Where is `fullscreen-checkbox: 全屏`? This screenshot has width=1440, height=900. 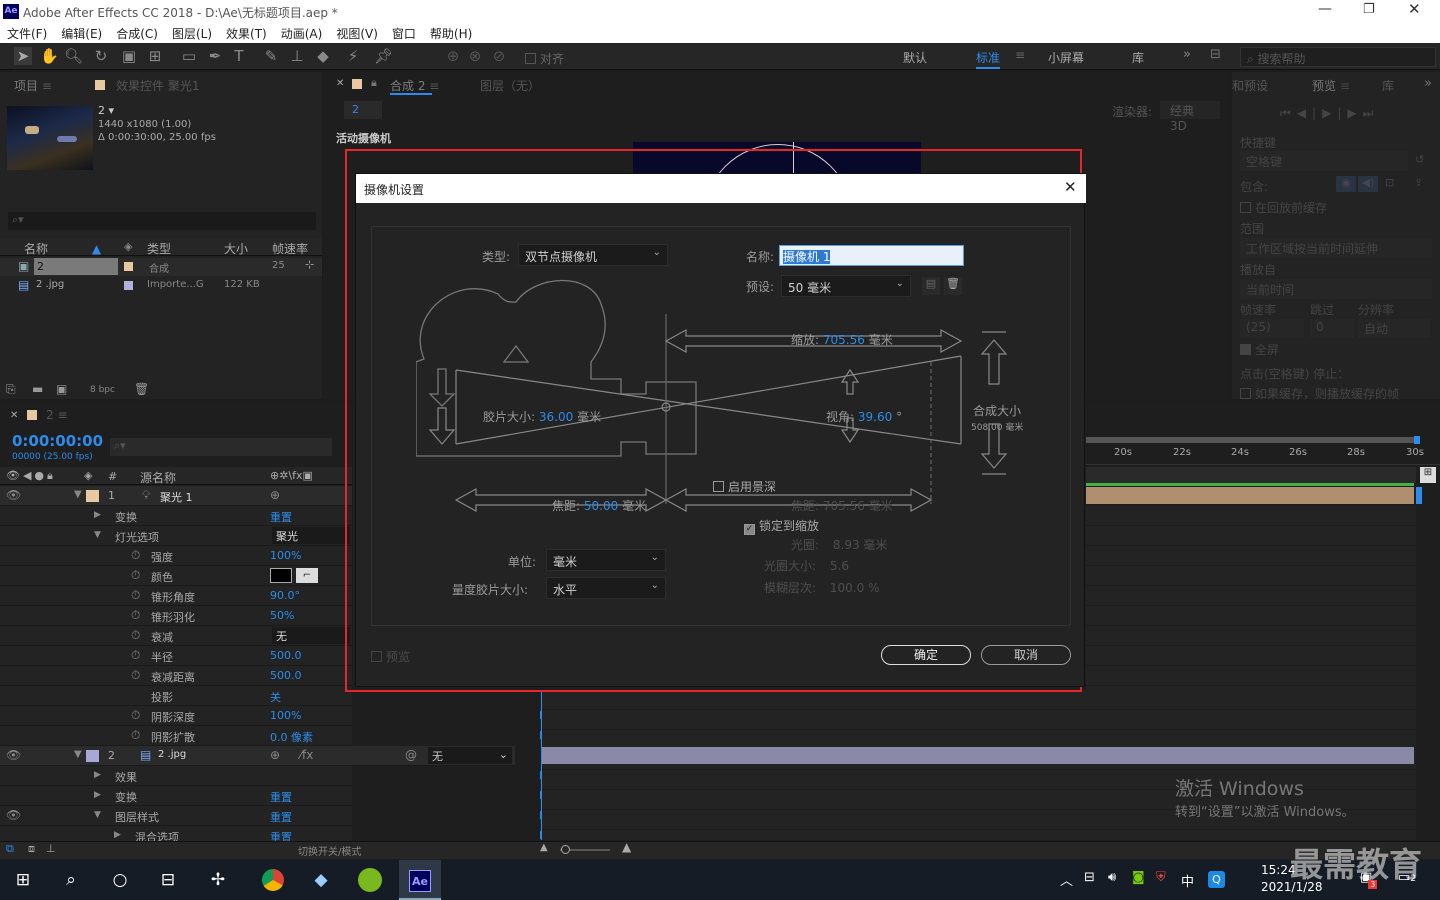 fullscreen-checkbox: 全屏 is located at coordinates (1259, 349).